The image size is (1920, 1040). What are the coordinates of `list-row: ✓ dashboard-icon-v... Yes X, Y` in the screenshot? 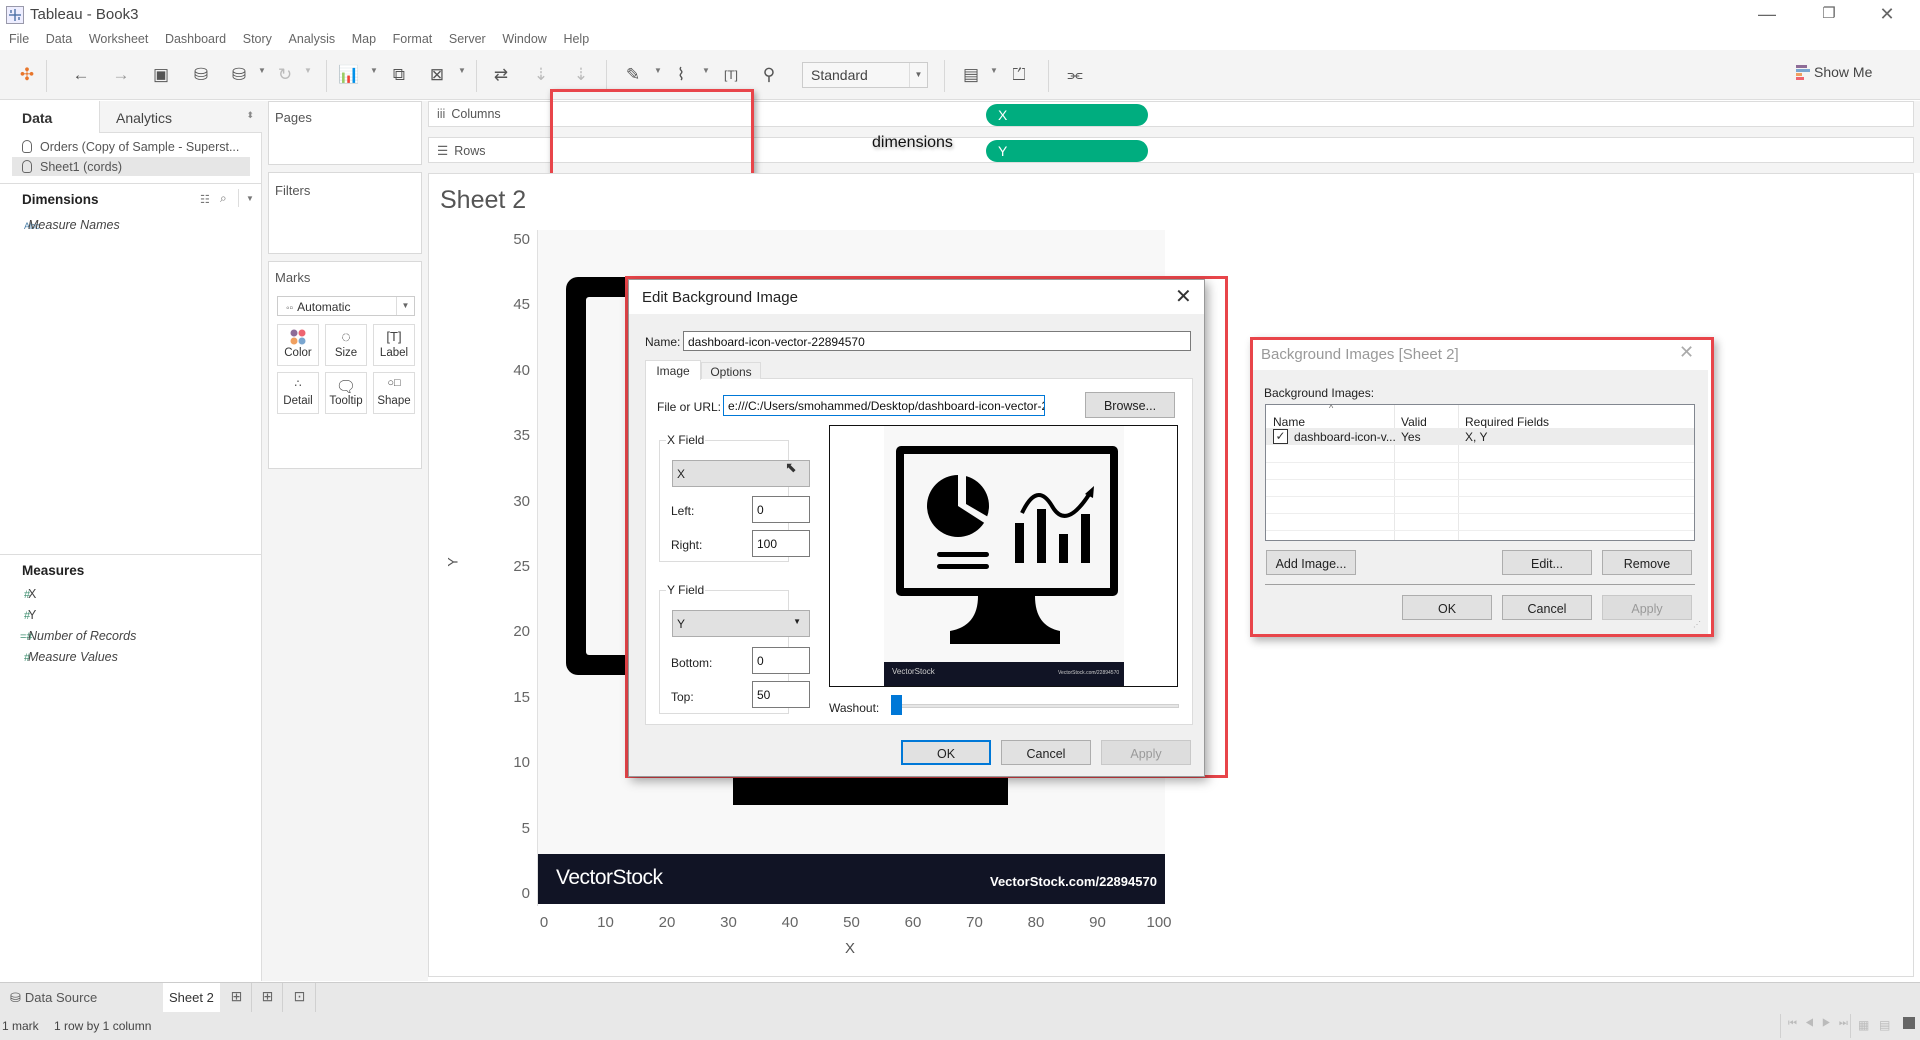 It's located at (1480, 436).